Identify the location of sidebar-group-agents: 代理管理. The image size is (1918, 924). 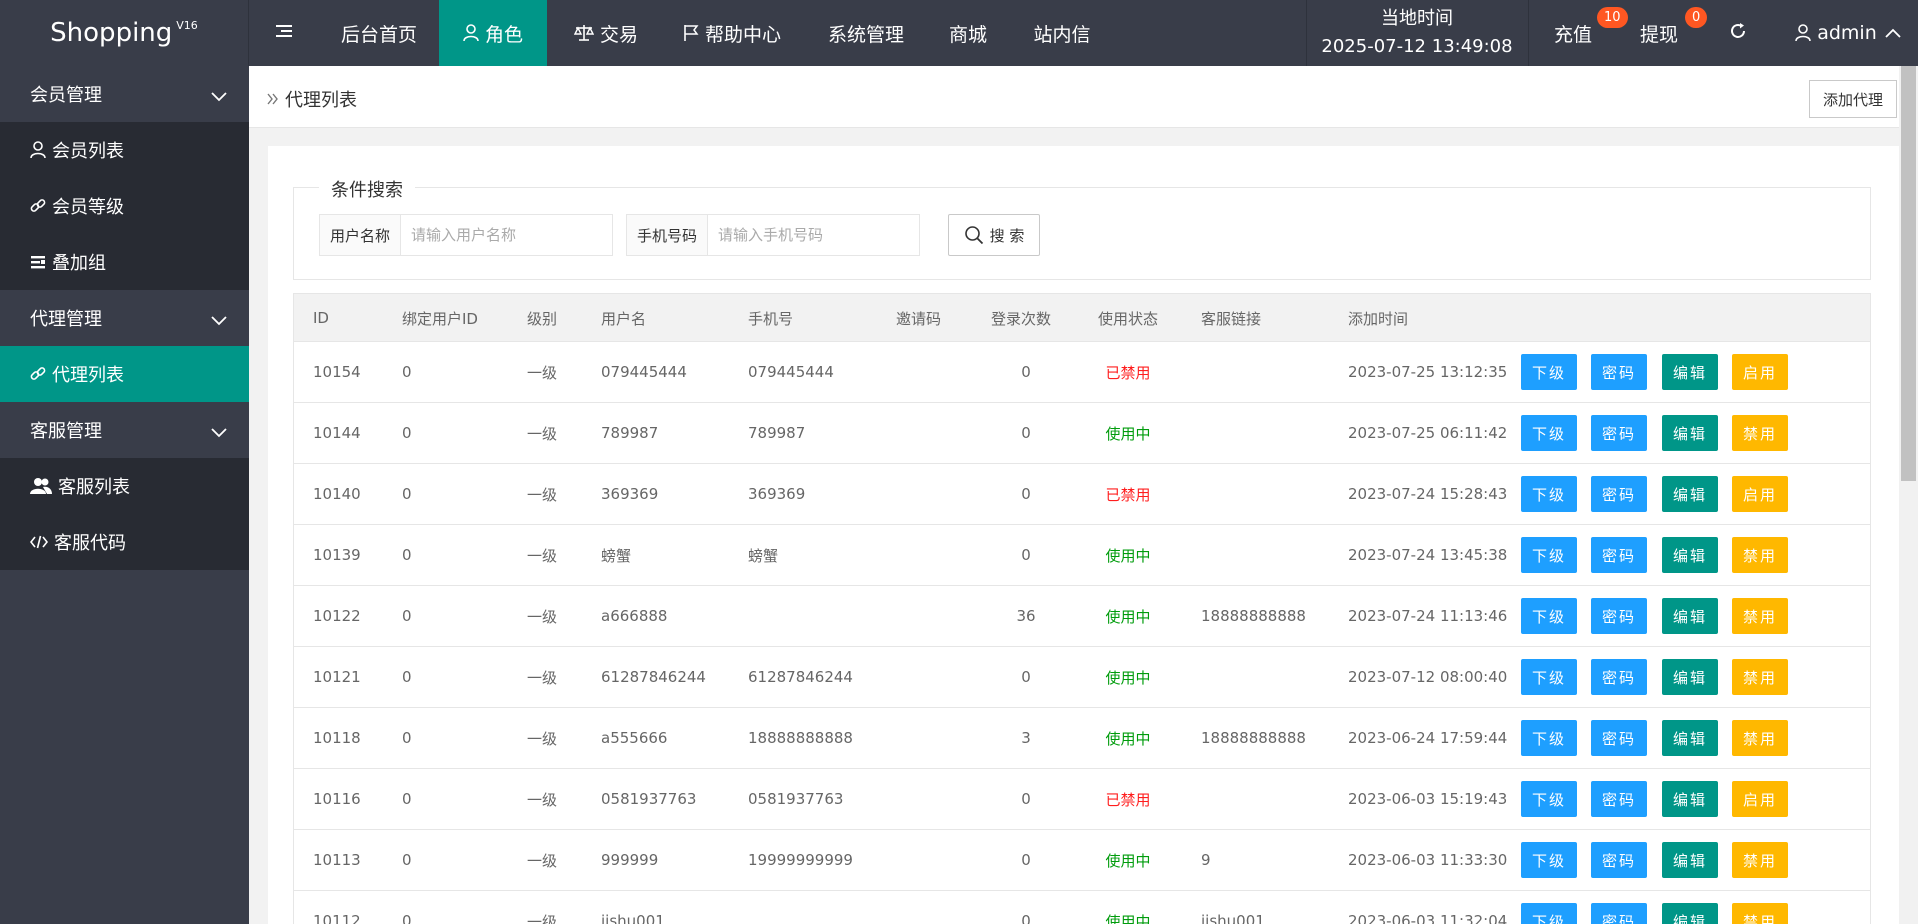
(124, 318).